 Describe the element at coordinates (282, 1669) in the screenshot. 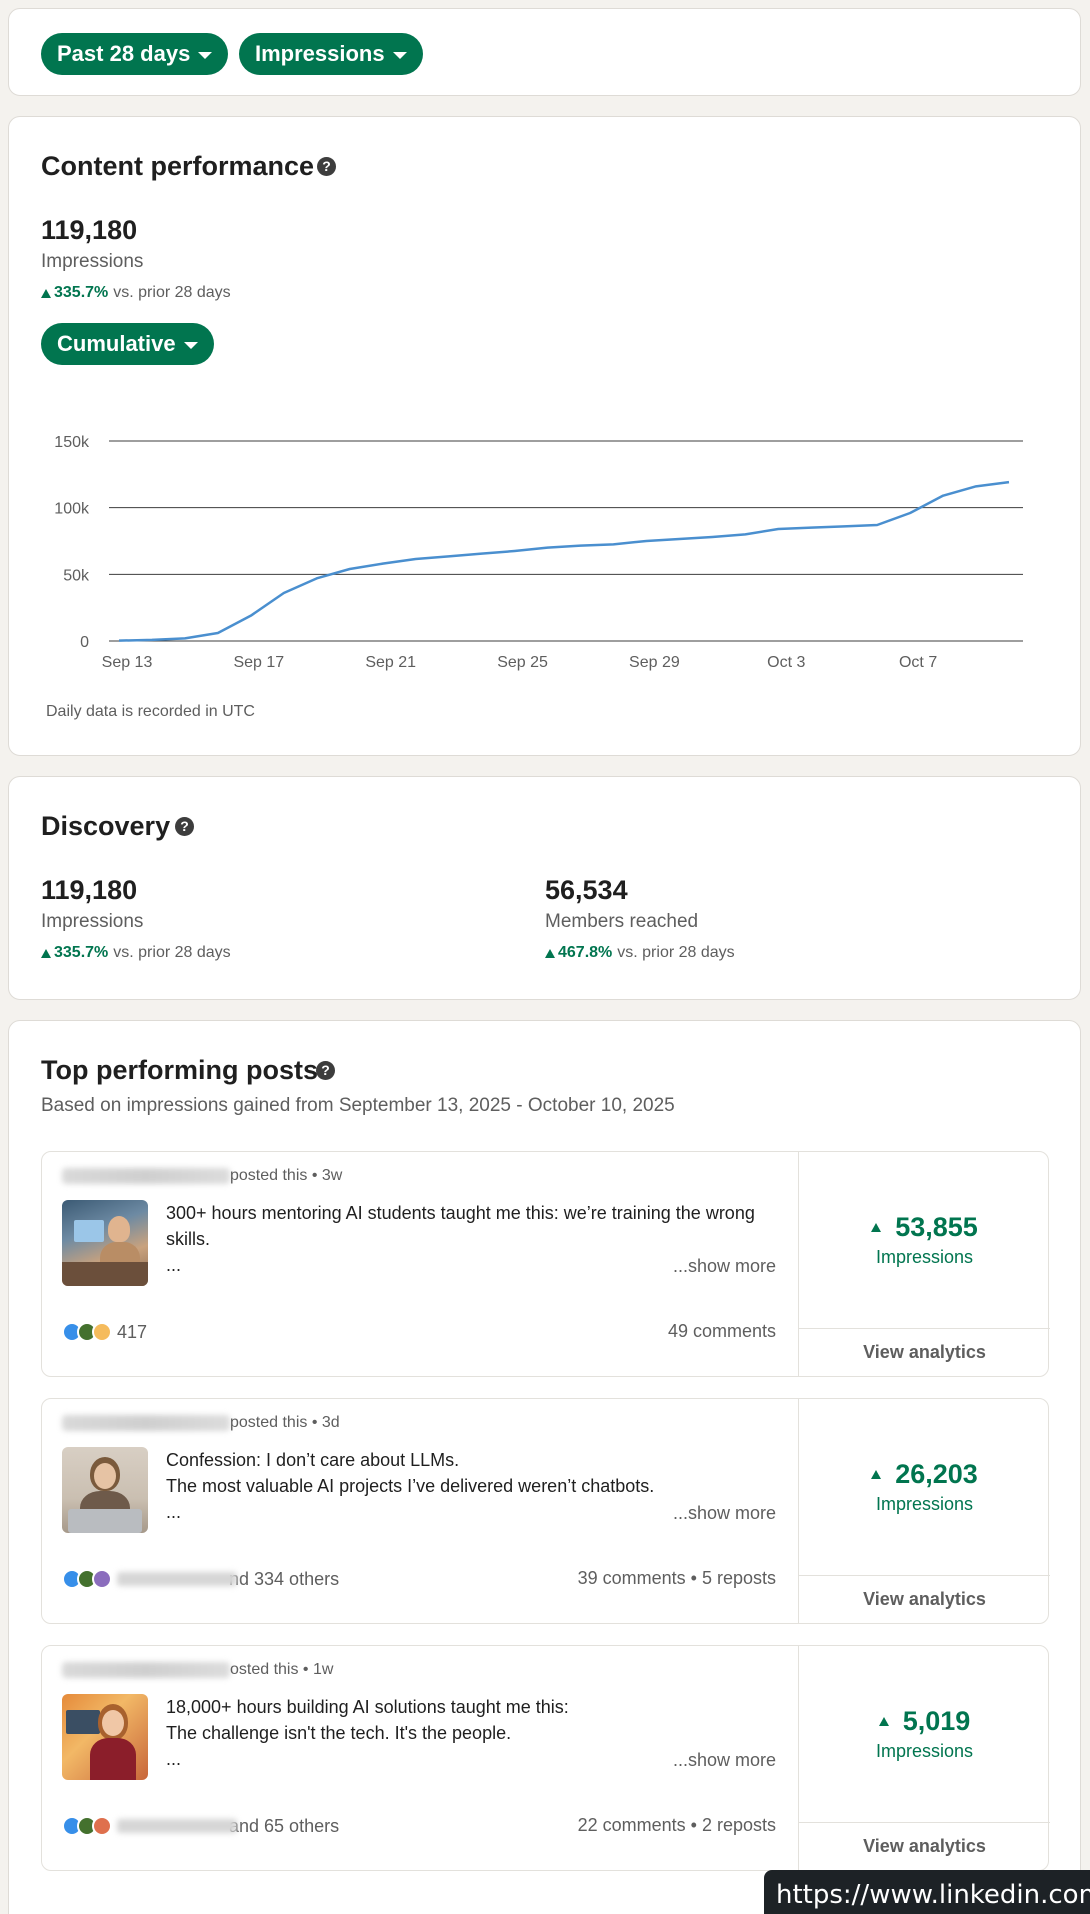

I see `posted-meta: osted this • 1w` at that location.